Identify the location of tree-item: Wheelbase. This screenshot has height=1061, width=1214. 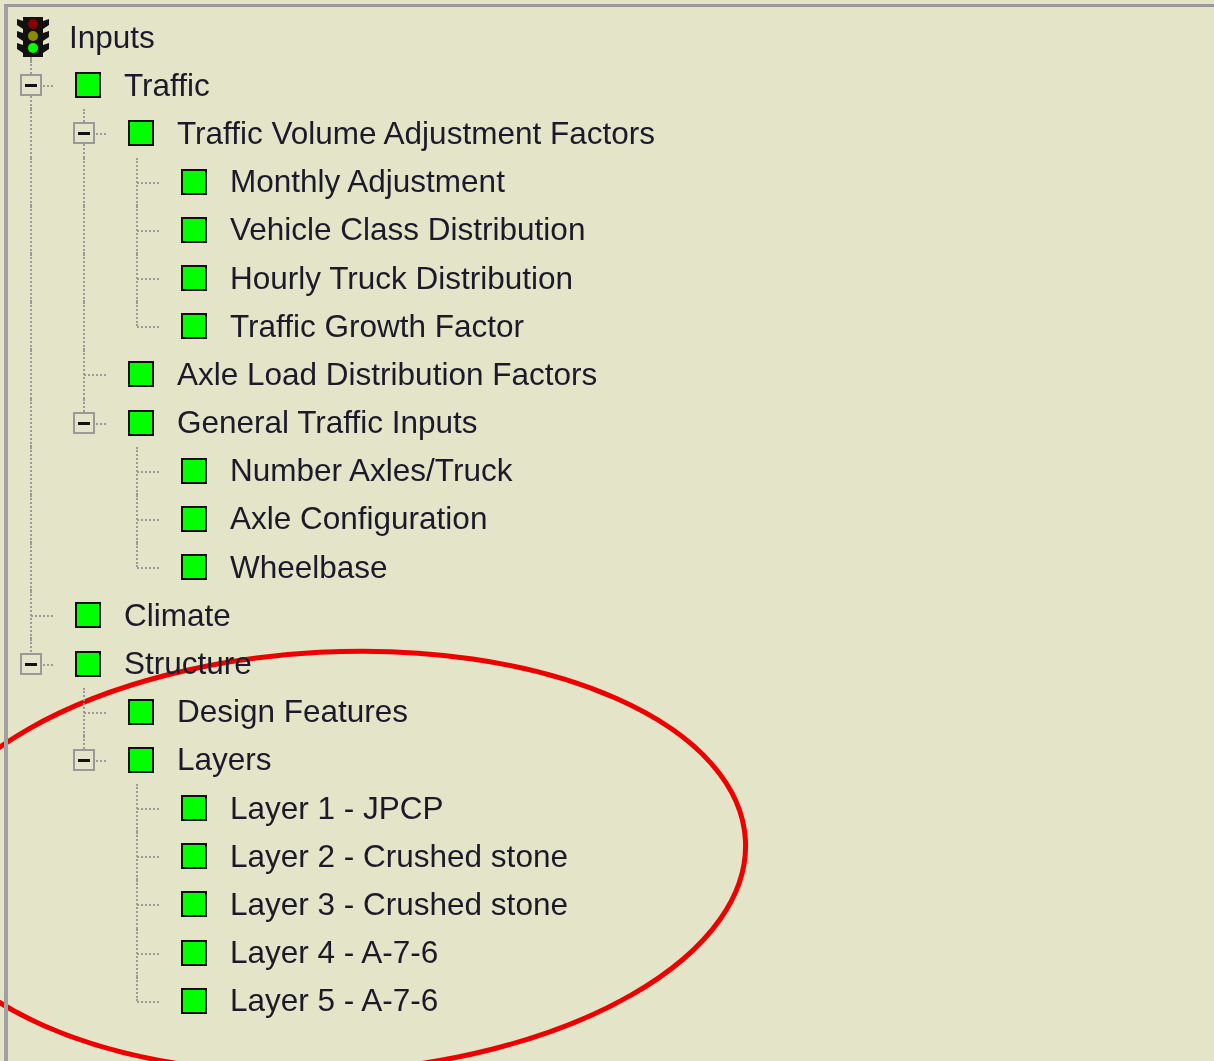
(309, 567).